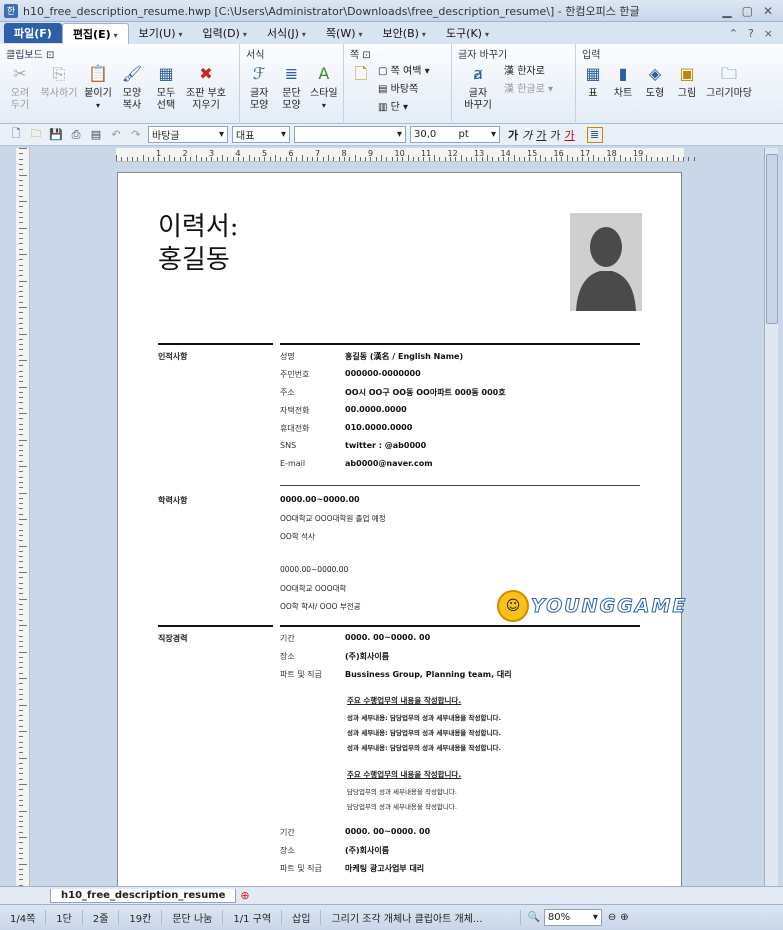 The image size is (783, 930). What do you see at coordinates (612, 917) in the screenshot?
I see `zoom-out-icon: ⊖` at bounding box center [612, 917].